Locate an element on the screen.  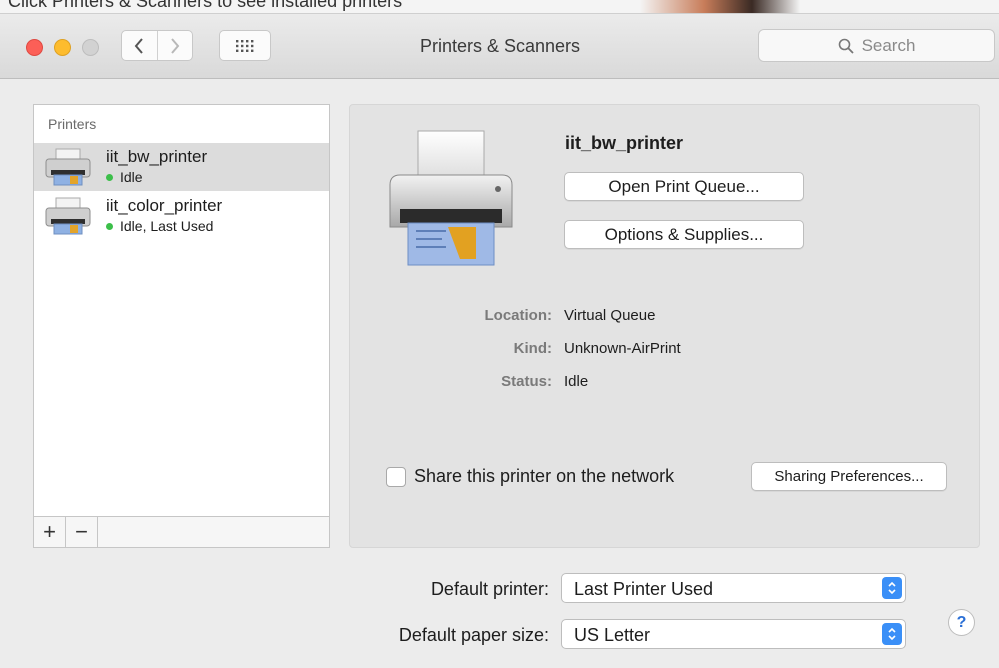
chevron-left-icon is located at coordinates (139, 45).